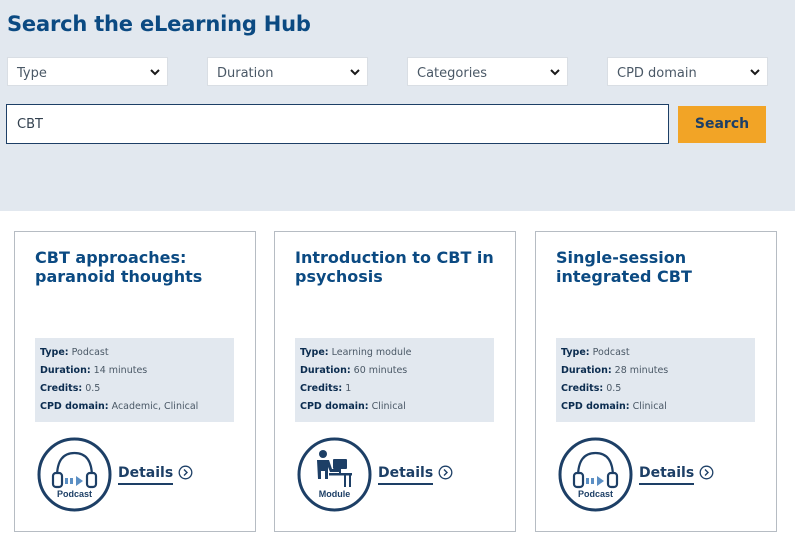 The image size is (795, 542). Describe the element at coordinates (337, 124) in the screenshot. I see `search-input: CBT` at that location.